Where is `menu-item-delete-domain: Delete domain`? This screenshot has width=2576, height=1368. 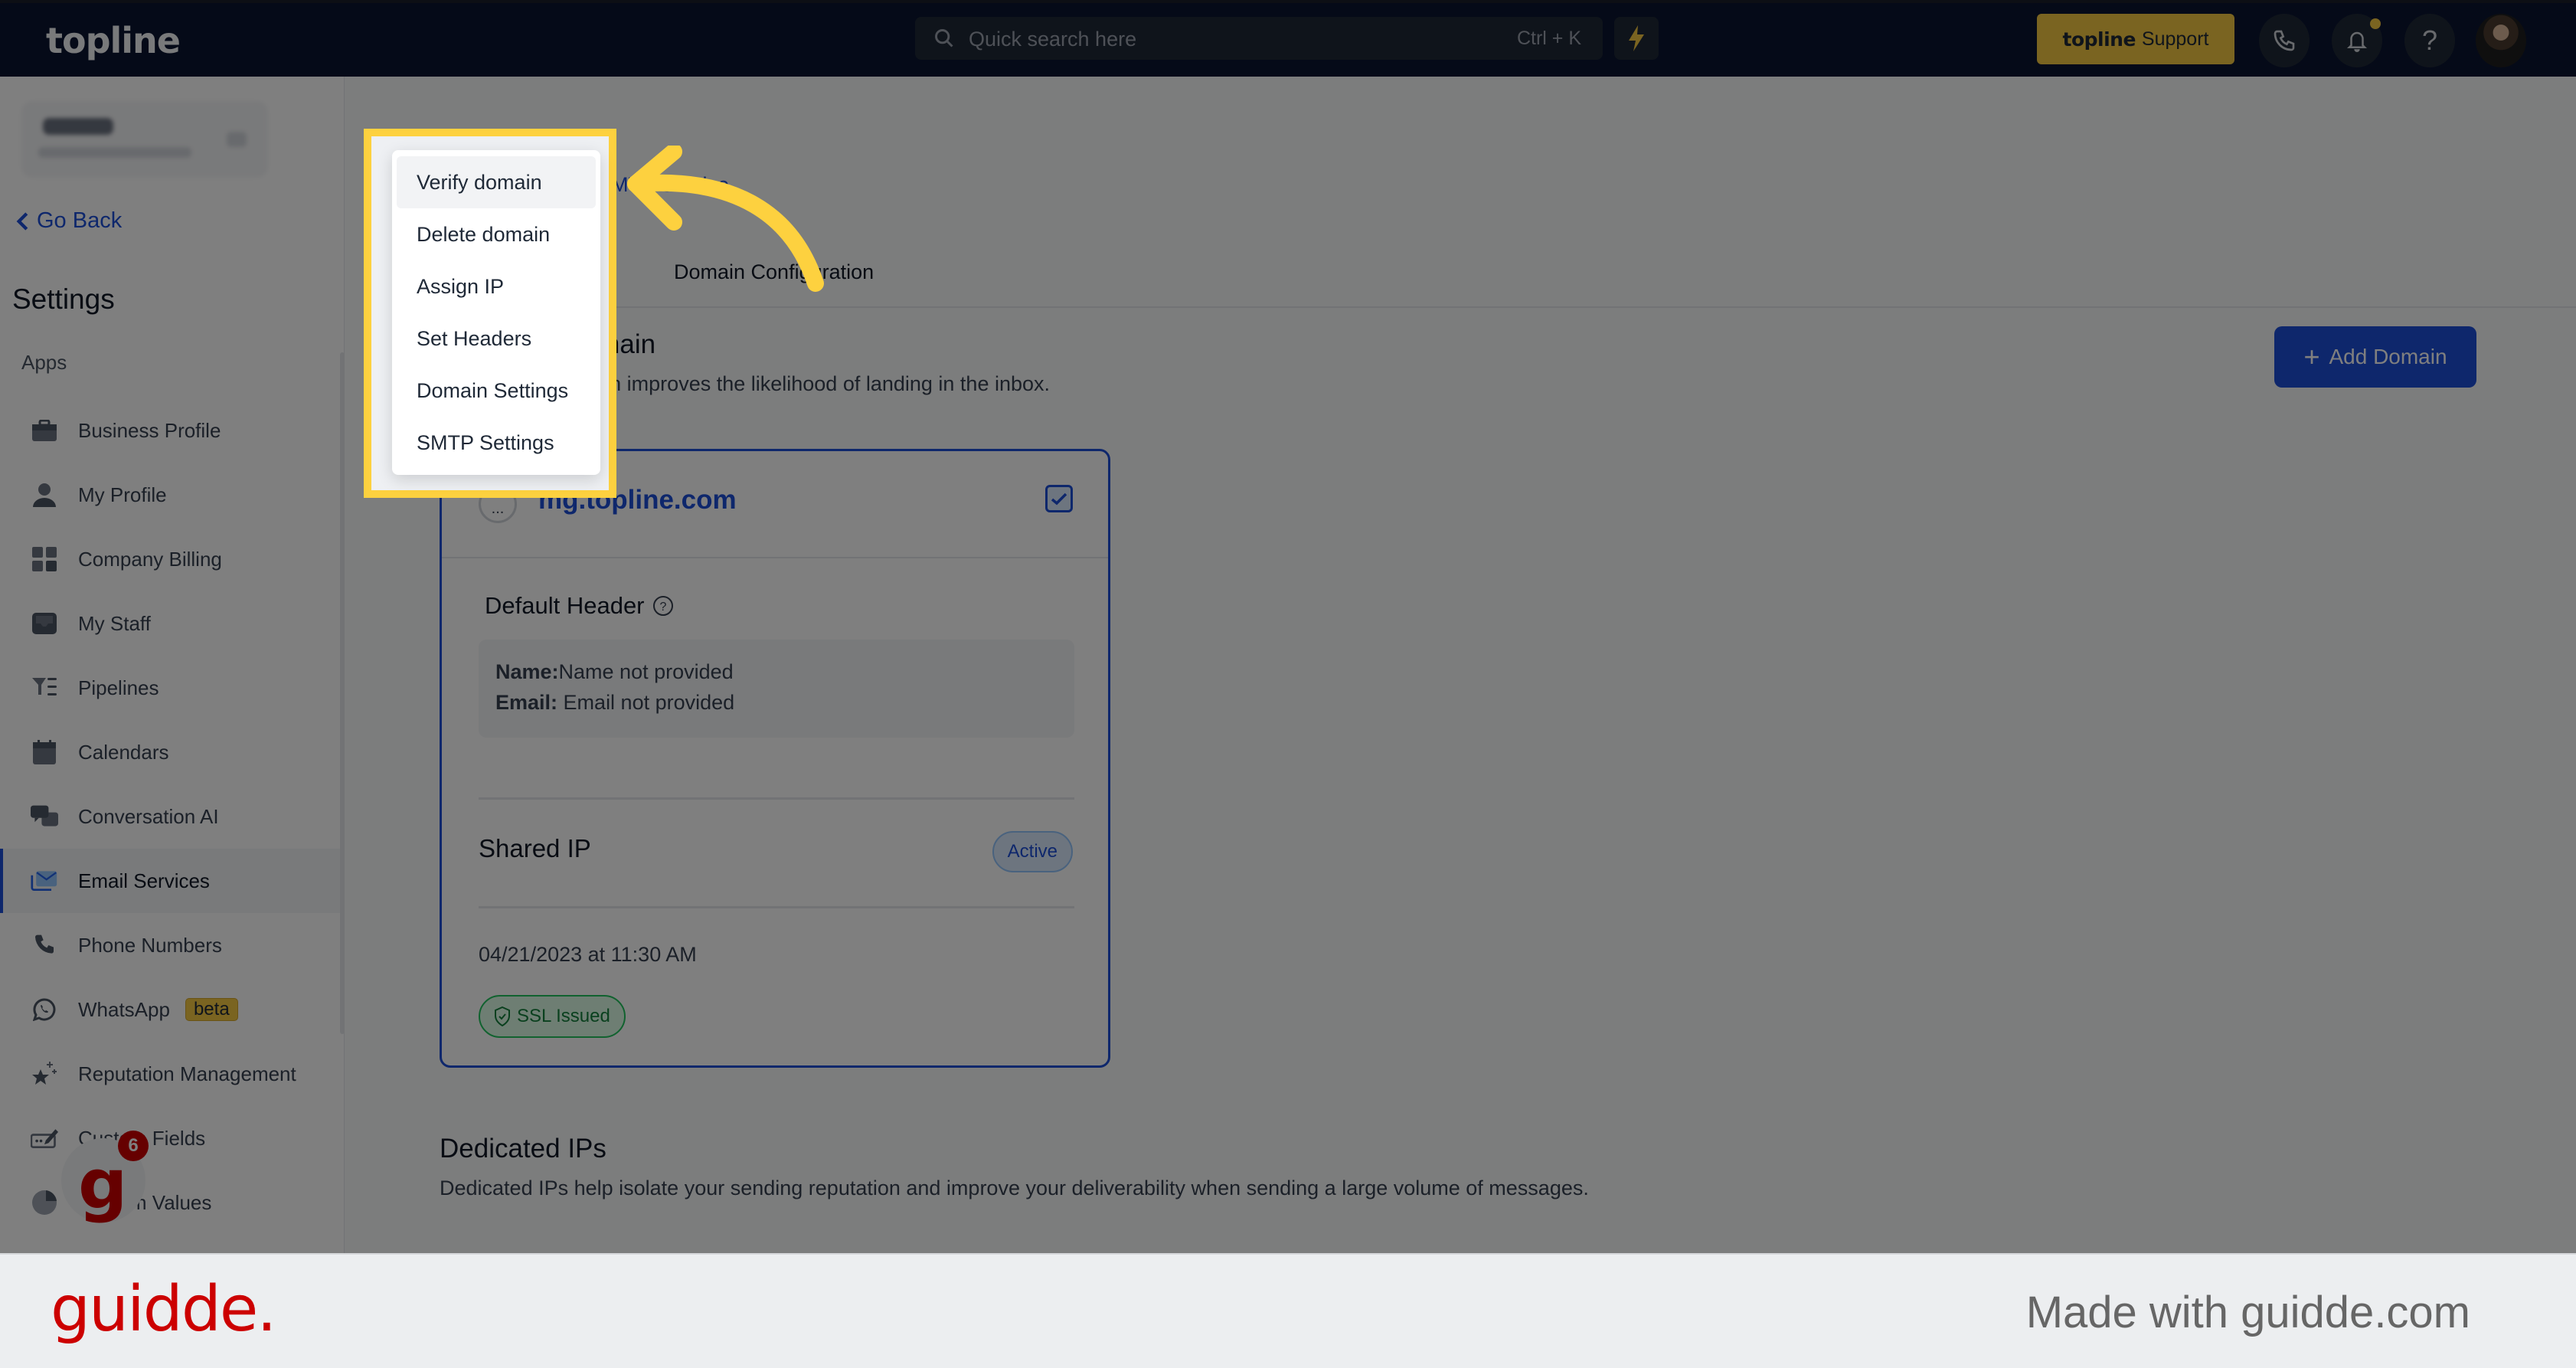
menu-item-delete-domain: Delete domain is located at coordinates (496, 234).